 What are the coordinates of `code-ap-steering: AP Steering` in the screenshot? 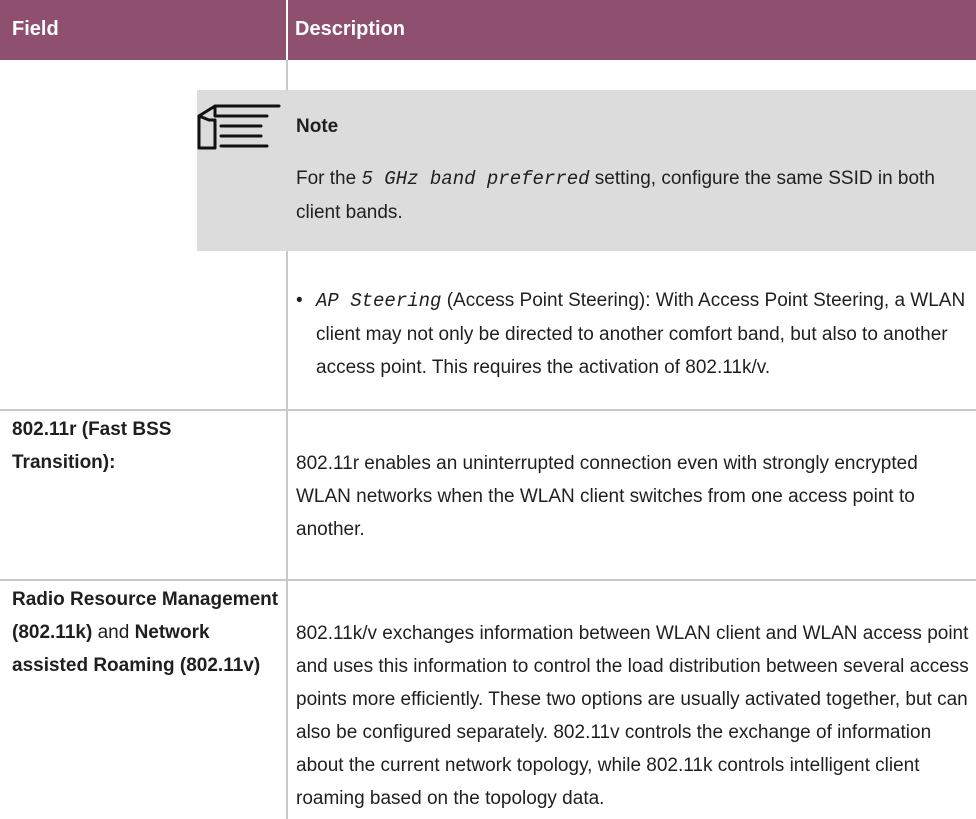 It's located at (379, 301).